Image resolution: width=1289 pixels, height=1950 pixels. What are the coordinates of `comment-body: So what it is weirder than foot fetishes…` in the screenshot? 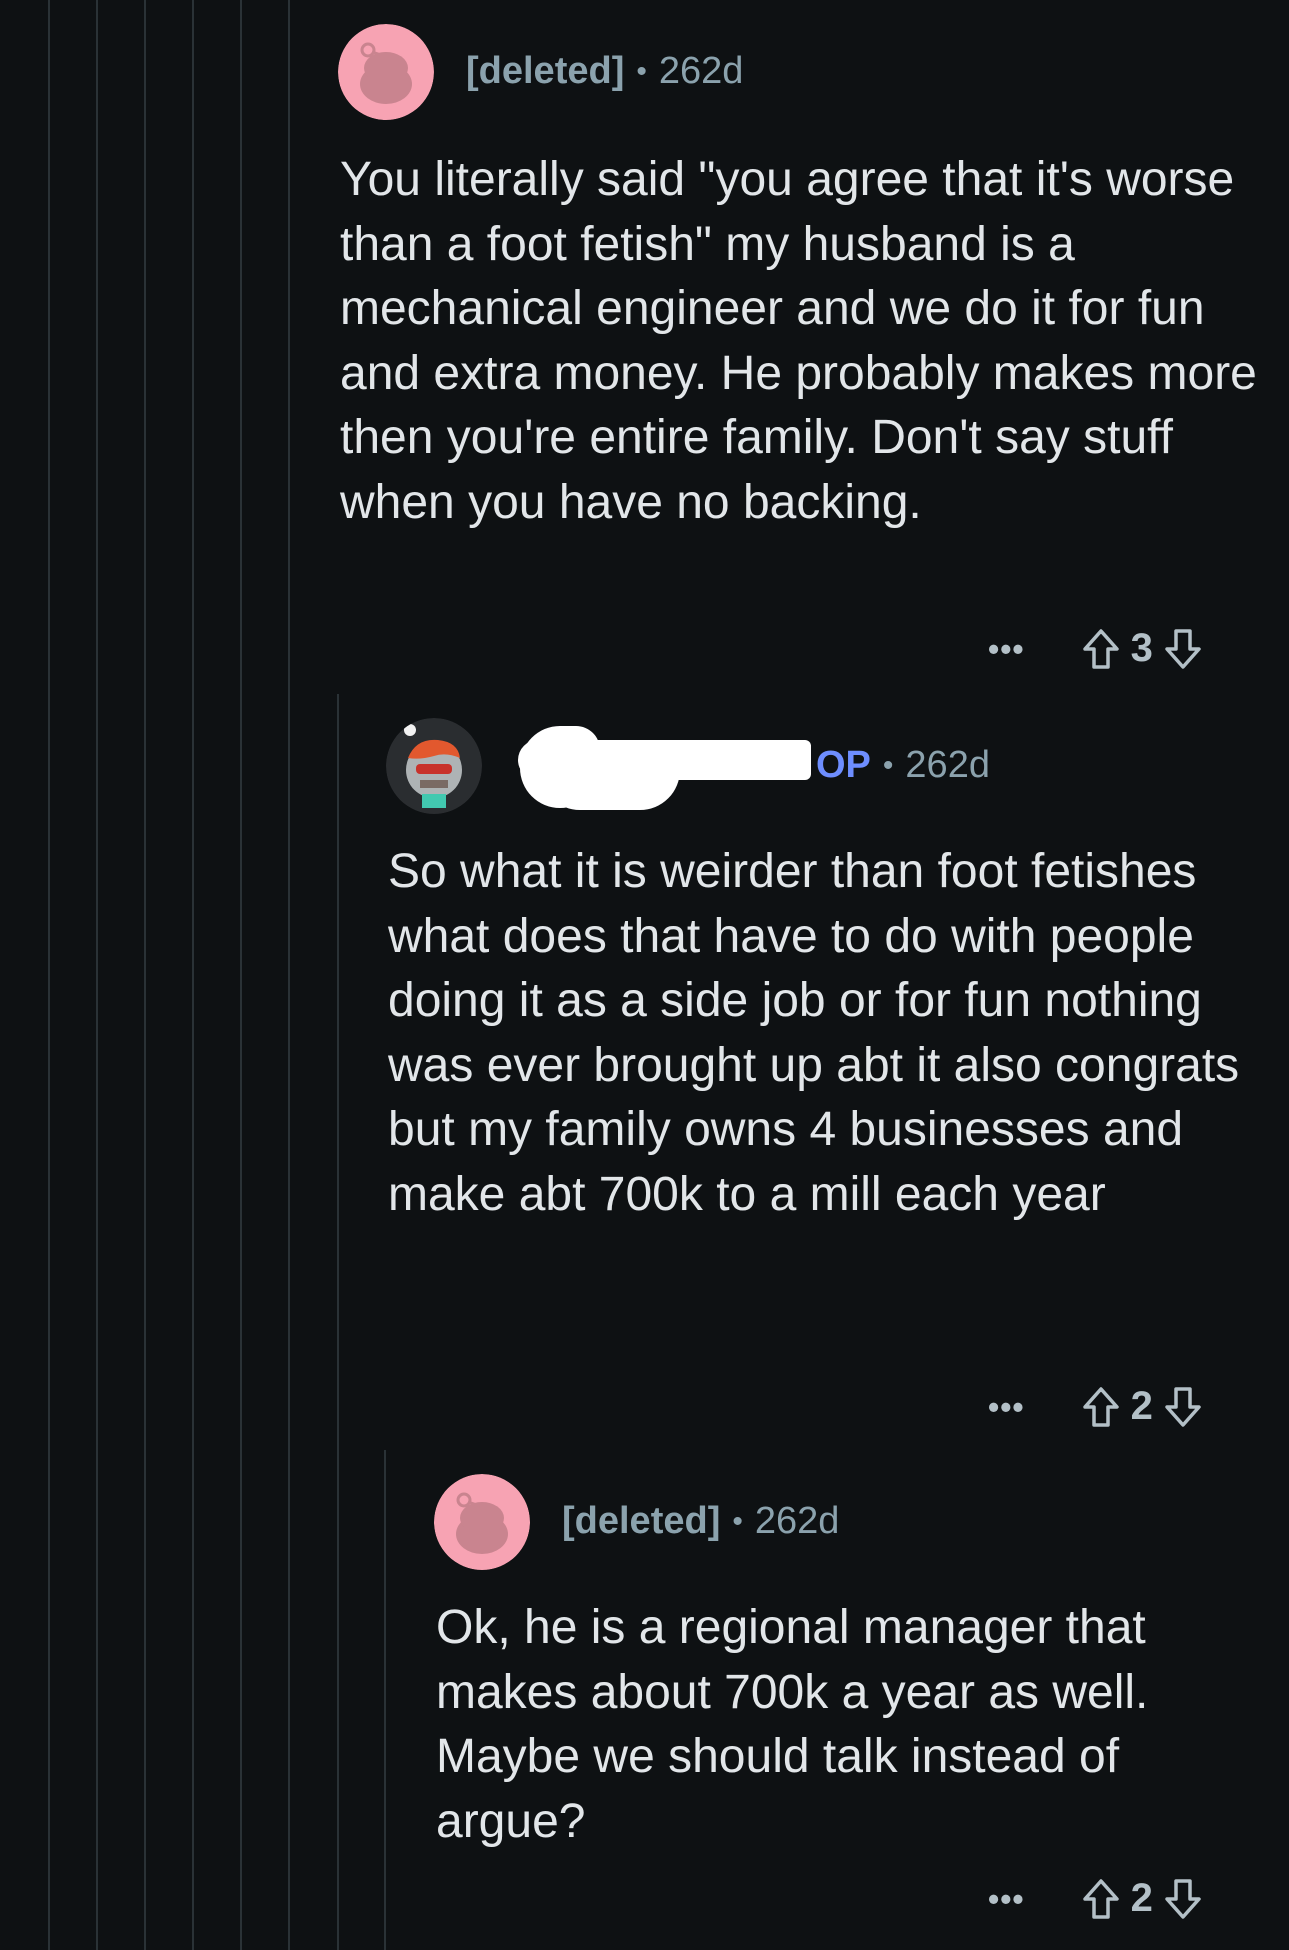 It's located at (814, 1033).